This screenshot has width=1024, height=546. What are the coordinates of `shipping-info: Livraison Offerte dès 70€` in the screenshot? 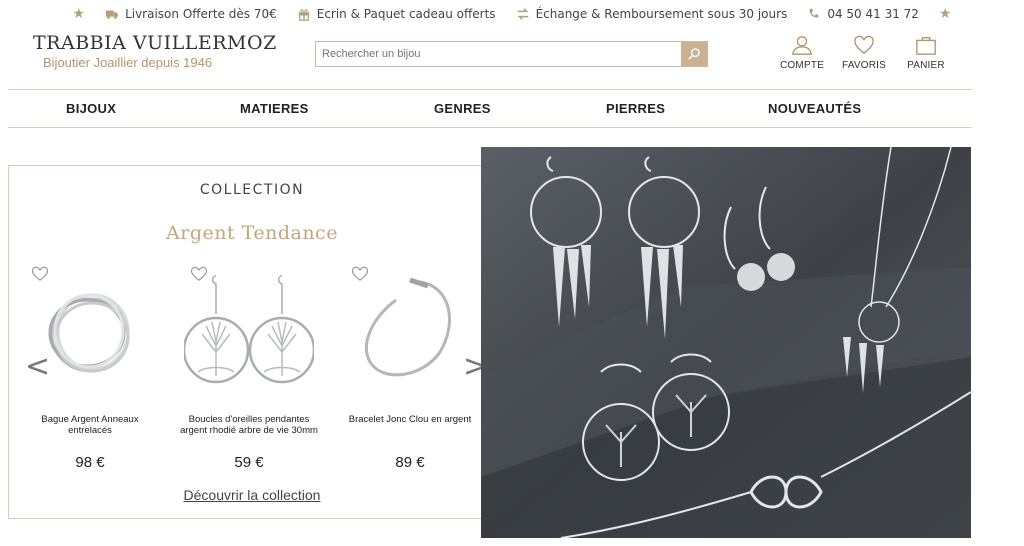 It's located at (191, 14).